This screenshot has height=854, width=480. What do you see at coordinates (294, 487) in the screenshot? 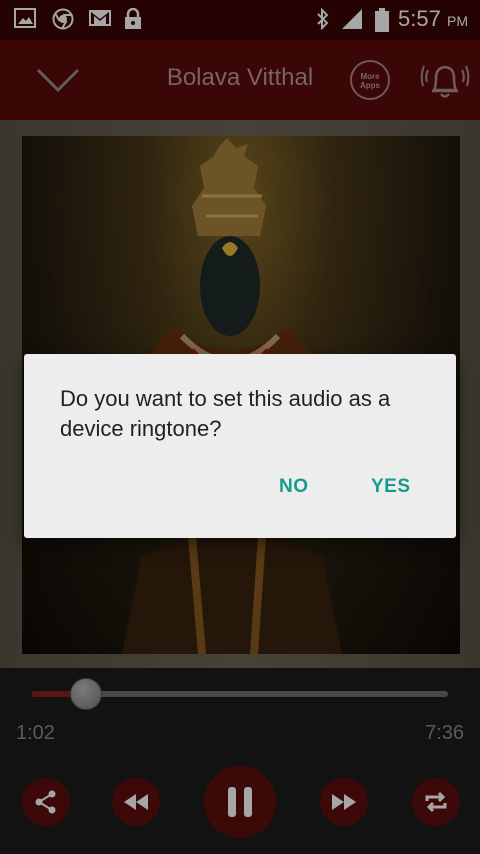
I see `no-button: NO` at bounding box center [294, 487].